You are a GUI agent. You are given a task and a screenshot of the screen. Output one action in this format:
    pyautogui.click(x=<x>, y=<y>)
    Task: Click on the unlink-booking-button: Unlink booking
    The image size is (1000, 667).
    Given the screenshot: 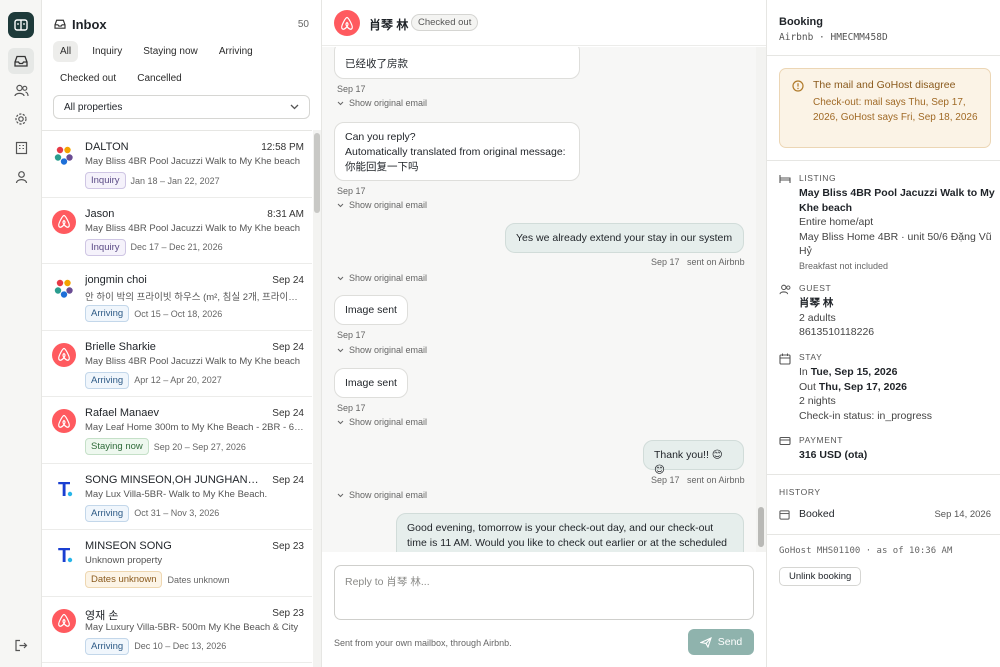 What is the action you would take?
    pyautogui.click(x=820, y=576)
    